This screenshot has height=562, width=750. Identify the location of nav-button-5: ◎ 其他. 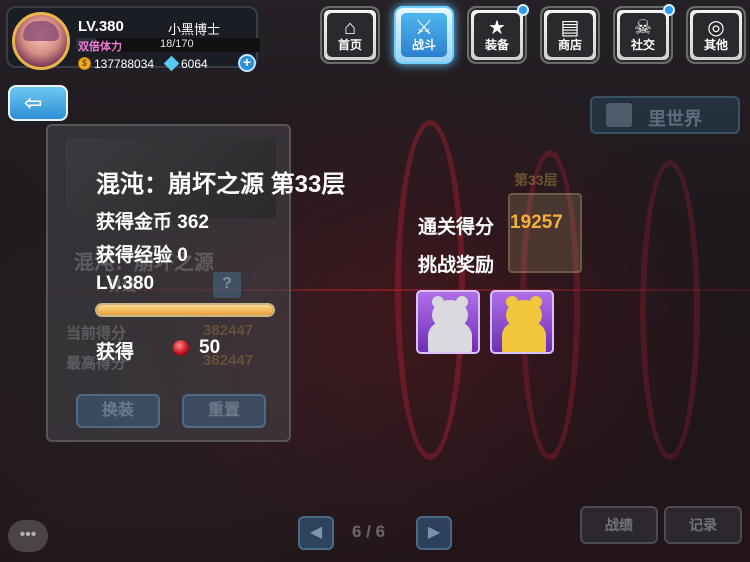
(716, 35).